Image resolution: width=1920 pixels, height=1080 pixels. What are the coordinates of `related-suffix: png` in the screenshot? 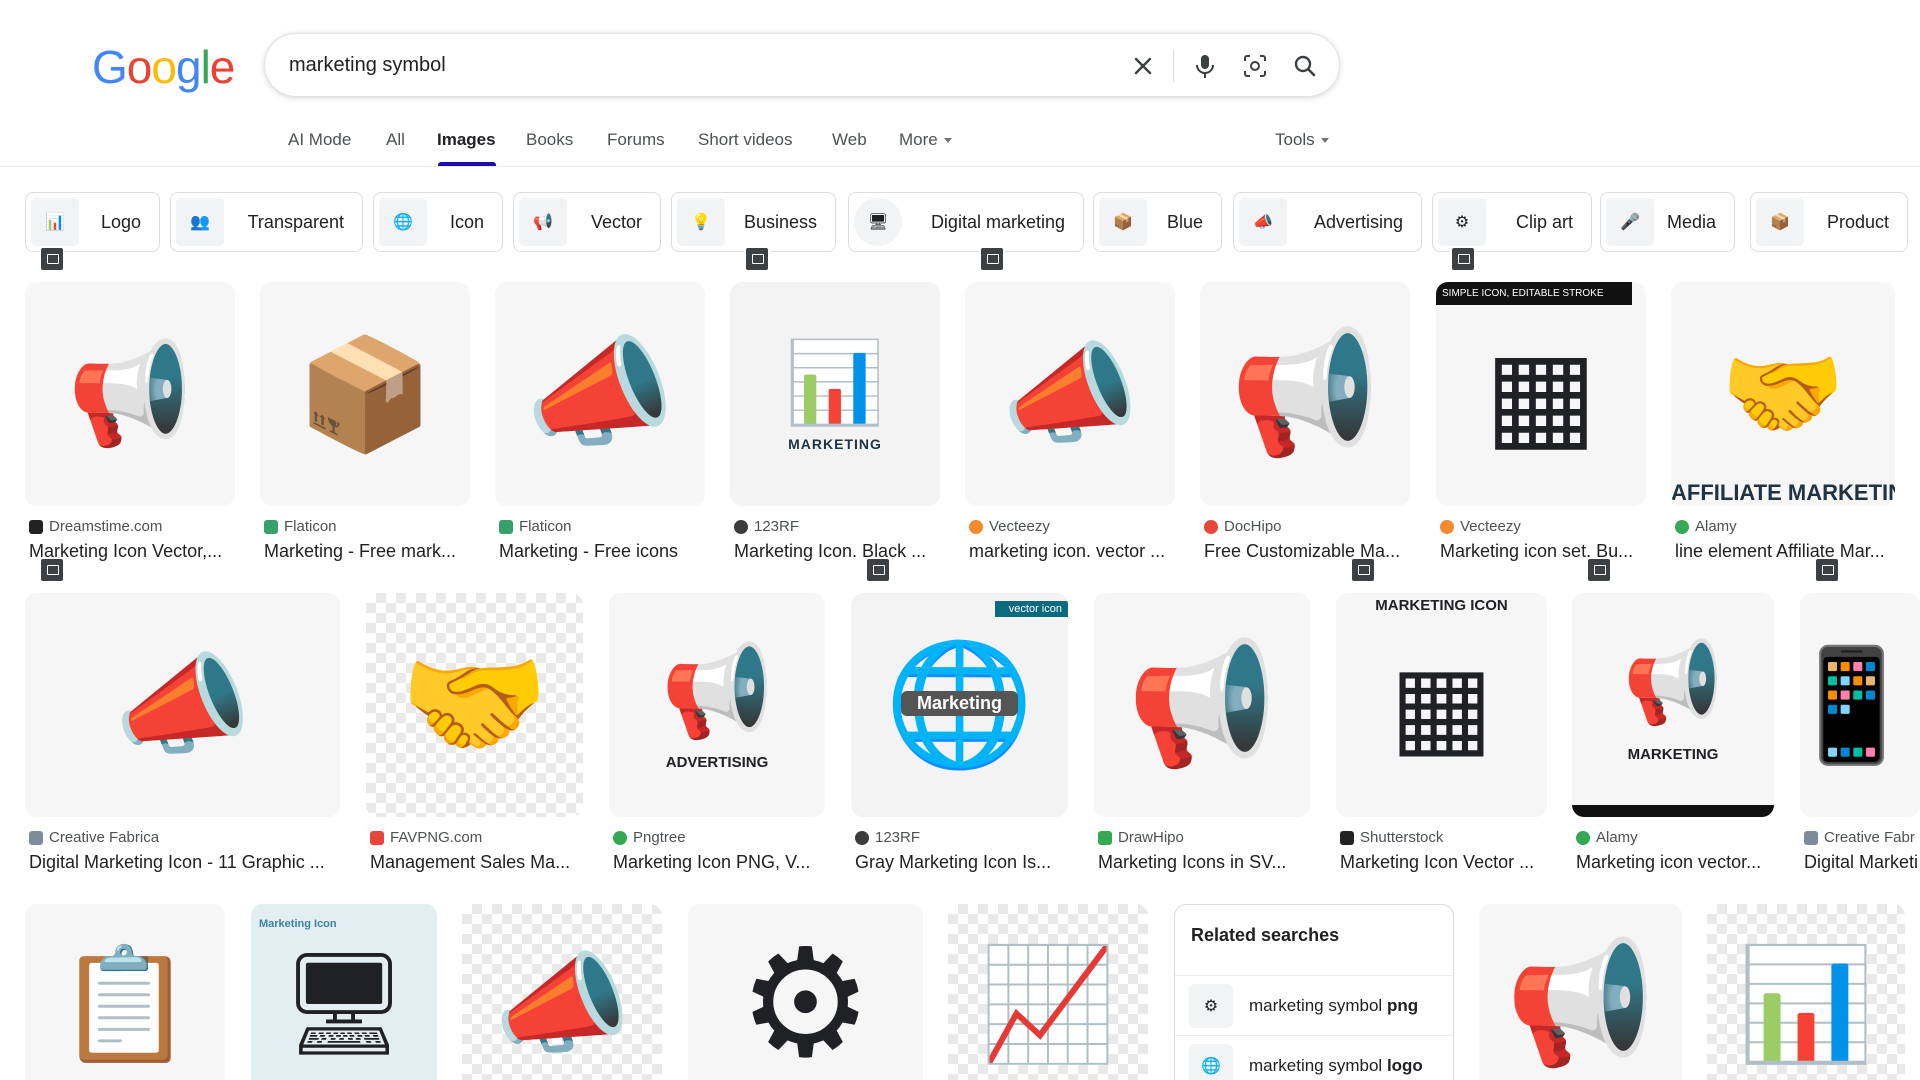 It's located at (1402, 1005).